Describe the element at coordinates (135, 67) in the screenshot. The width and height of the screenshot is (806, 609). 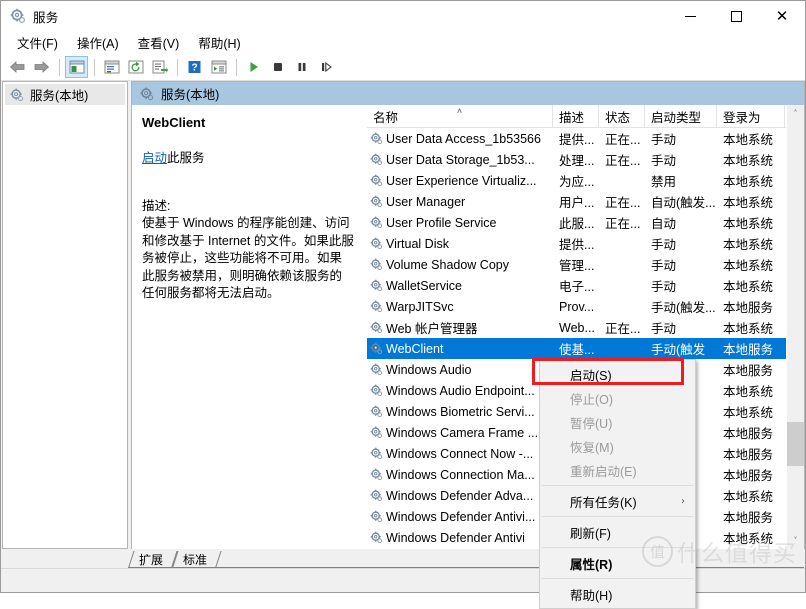
I see `refresh-icon` at that location.